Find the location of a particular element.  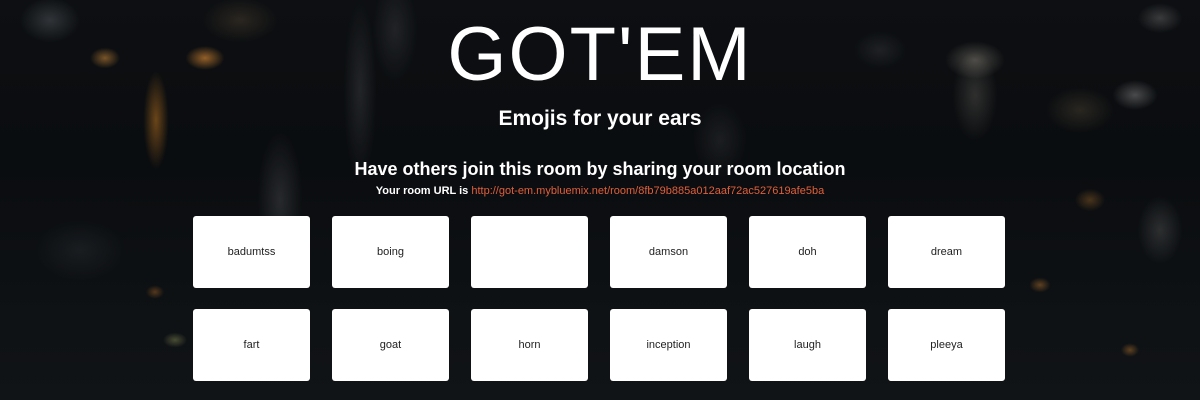

sound-button-inception: inception is located at coordinates (668, 345).